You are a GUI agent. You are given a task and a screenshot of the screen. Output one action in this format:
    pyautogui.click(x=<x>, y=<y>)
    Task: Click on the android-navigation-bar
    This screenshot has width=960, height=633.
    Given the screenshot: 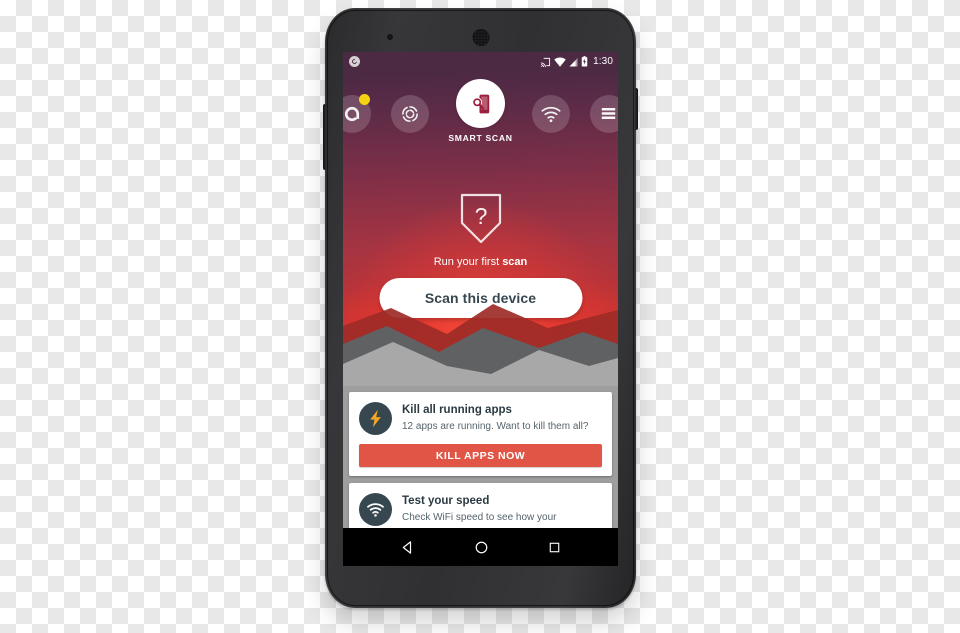 What is the action you would take?
    pyautogui.click(x=480, y=547)
    